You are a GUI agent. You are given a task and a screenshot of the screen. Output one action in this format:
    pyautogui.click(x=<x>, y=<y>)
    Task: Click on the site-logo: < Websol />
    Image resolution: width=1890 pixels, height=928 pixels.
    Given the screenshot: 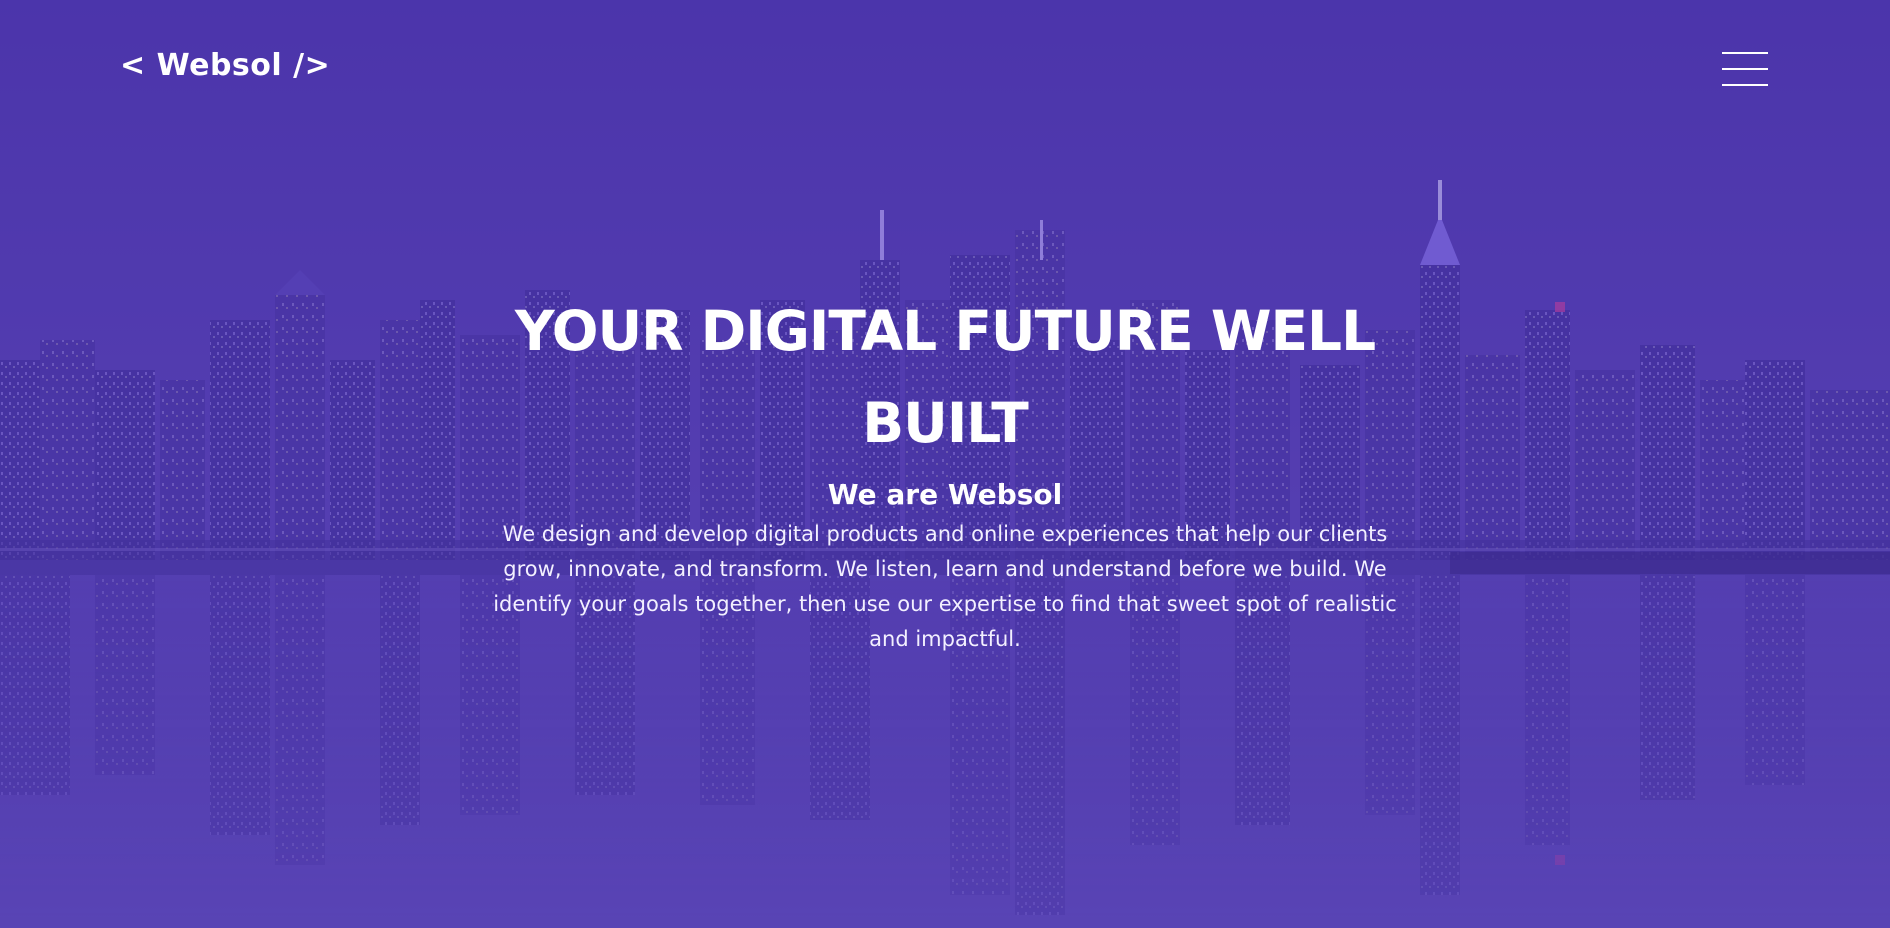 What is the action you would take?
    pyautogui.click(x=225, y=65)
    